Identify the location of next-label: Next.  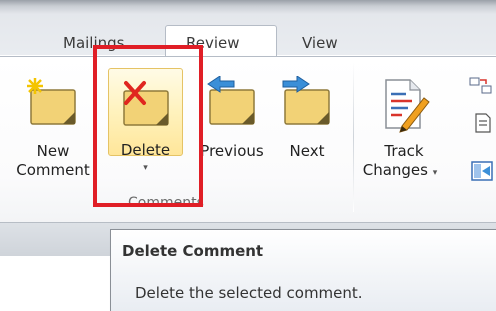
(307, 151).